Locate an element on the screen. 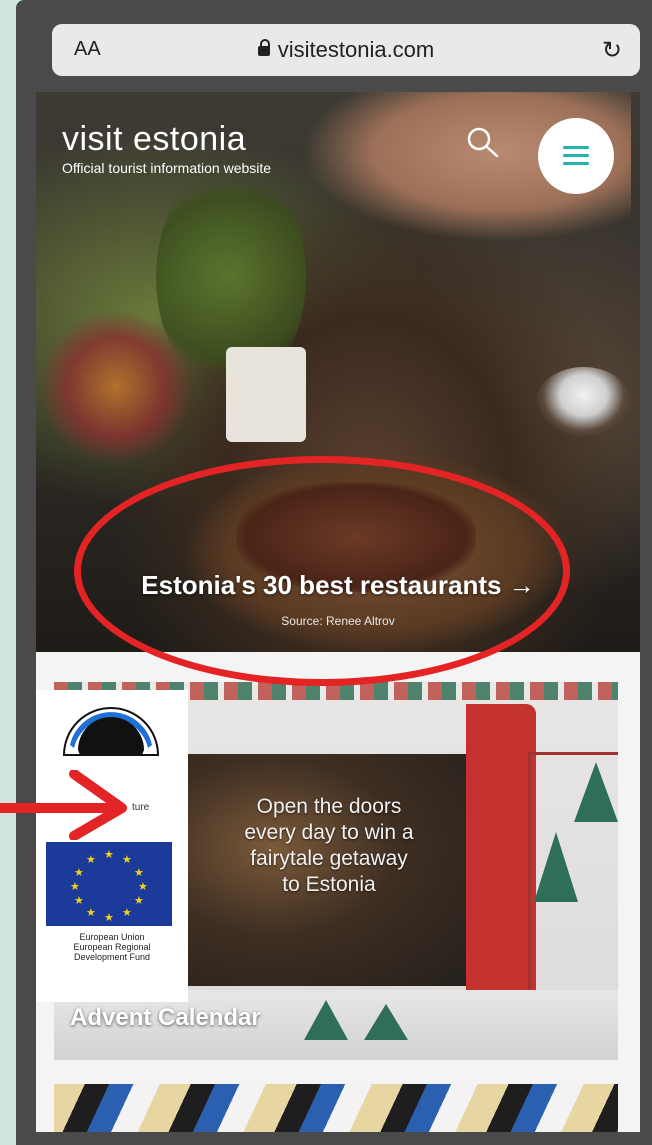  advent-text-line: Open the doors is located at coordinates (329, 806).